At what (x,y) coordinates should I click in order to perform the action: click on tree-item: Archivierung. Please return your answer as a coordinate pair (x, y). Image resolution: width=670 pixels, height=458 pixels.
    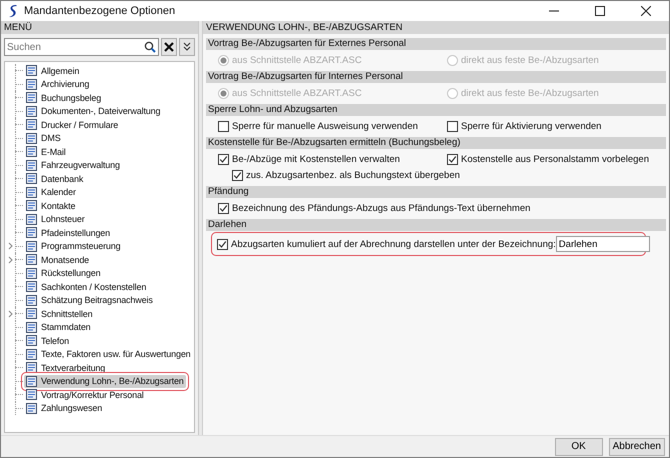
    Looking at the image, I should click on (48, 84).